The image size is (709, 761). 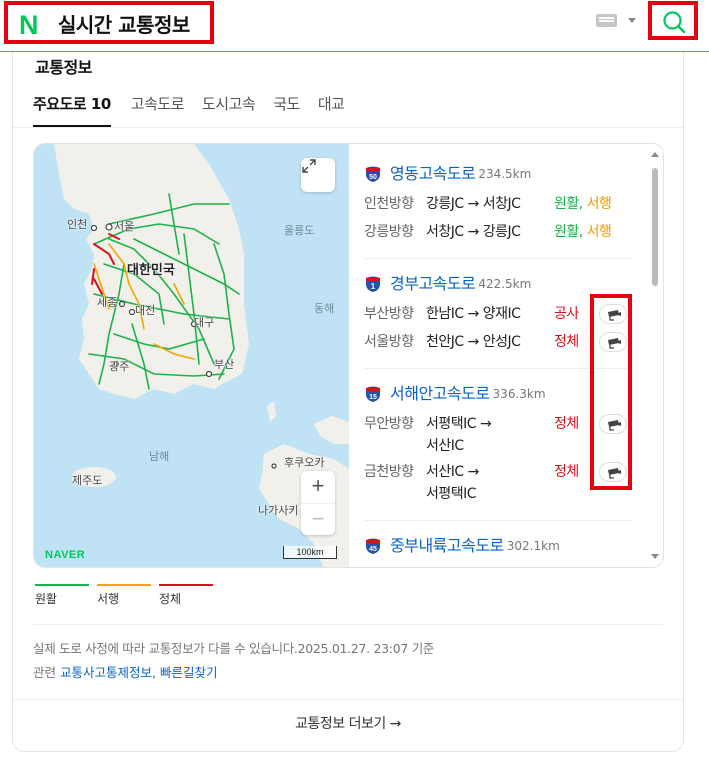 I want to click on direction-label: 인천방향, so click(x=389, y=204).